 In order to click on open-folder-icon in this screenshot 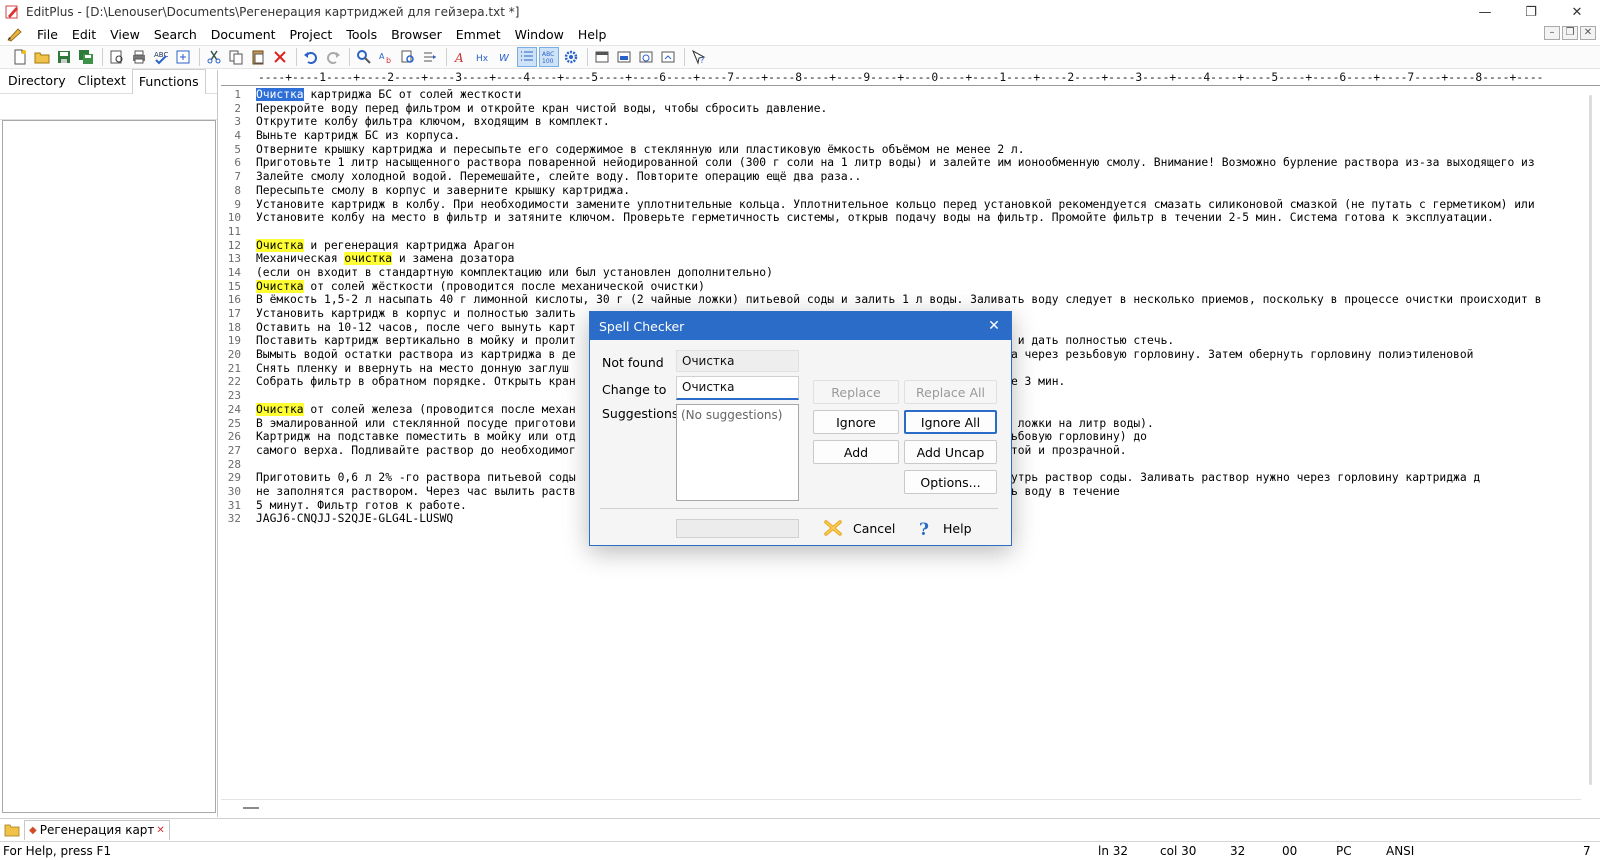, I will do `click(42, 57)`.